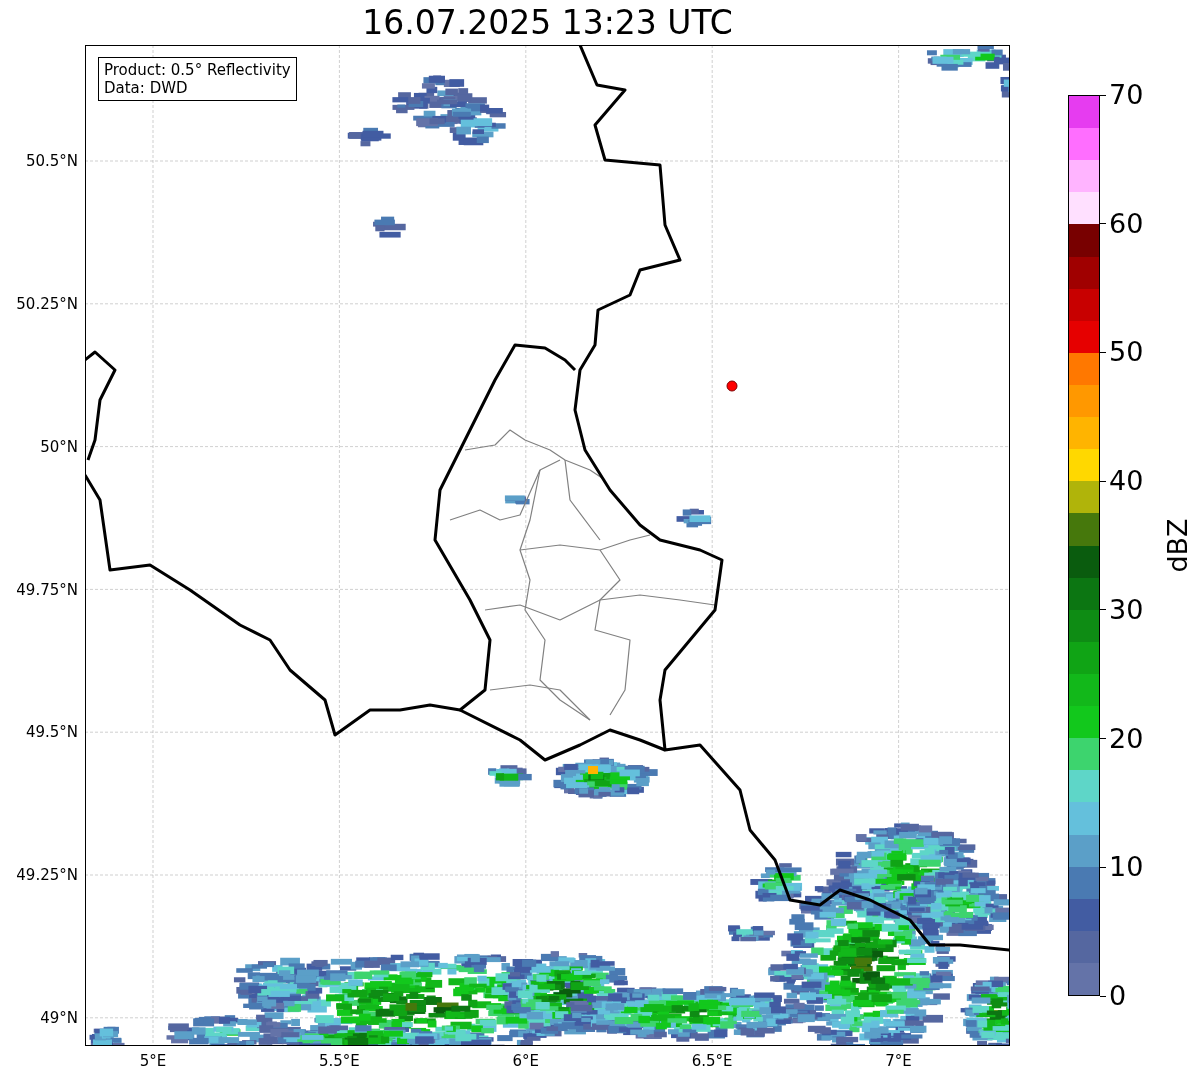 This screenshot has width=1202, height=1081. Describe the element at coordinates (51, 161) in the screenshot. I see `latitude-label: 50.5°N` at that location.